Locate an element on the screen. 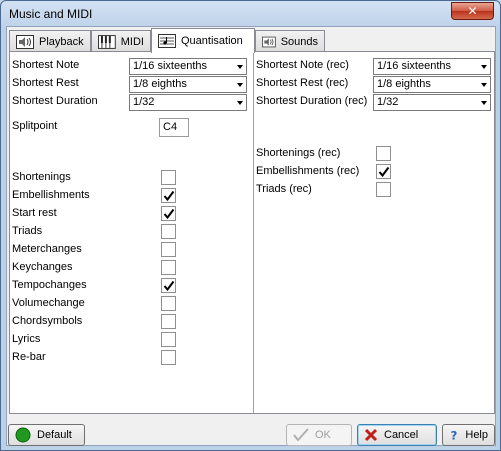 This screenshot has width=501, height=451. shortest-duration-rec-label: Shortest Duration (rec) is located at coordinates (312, 101).